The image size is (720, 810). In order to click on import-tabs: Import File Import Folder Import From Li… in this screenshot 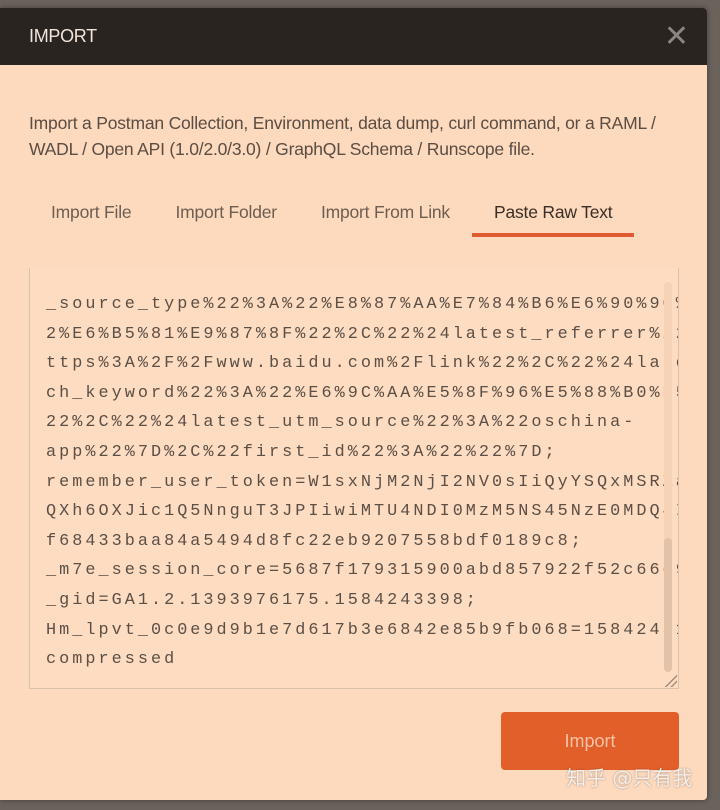, I will do `click(354, 216)`.